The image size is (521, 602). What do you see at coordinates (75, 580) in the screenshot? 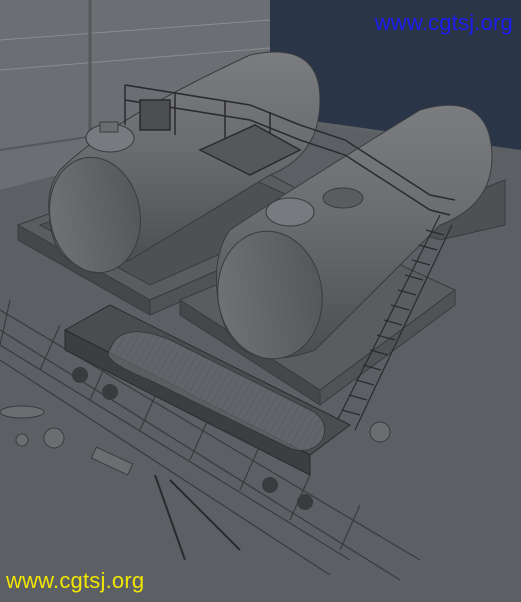
I see `watermark-bottom: www.cgtsj.org` at bounding box center [75, 580].